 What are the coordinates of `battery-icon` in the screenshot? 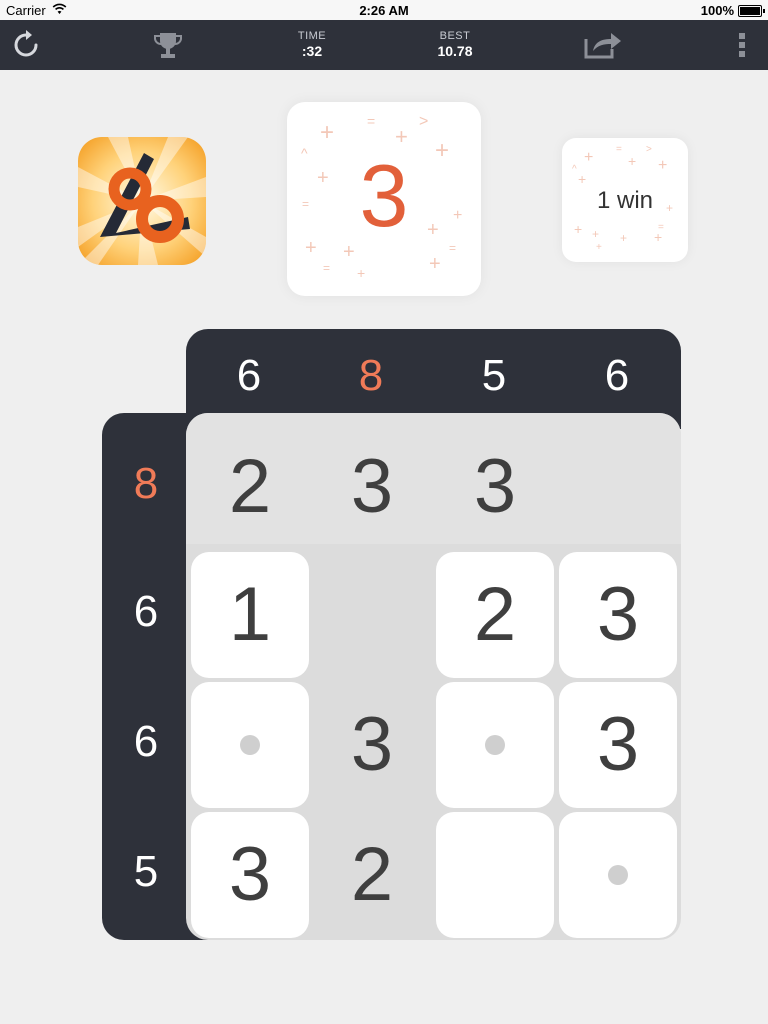 It's located at (751, 11).